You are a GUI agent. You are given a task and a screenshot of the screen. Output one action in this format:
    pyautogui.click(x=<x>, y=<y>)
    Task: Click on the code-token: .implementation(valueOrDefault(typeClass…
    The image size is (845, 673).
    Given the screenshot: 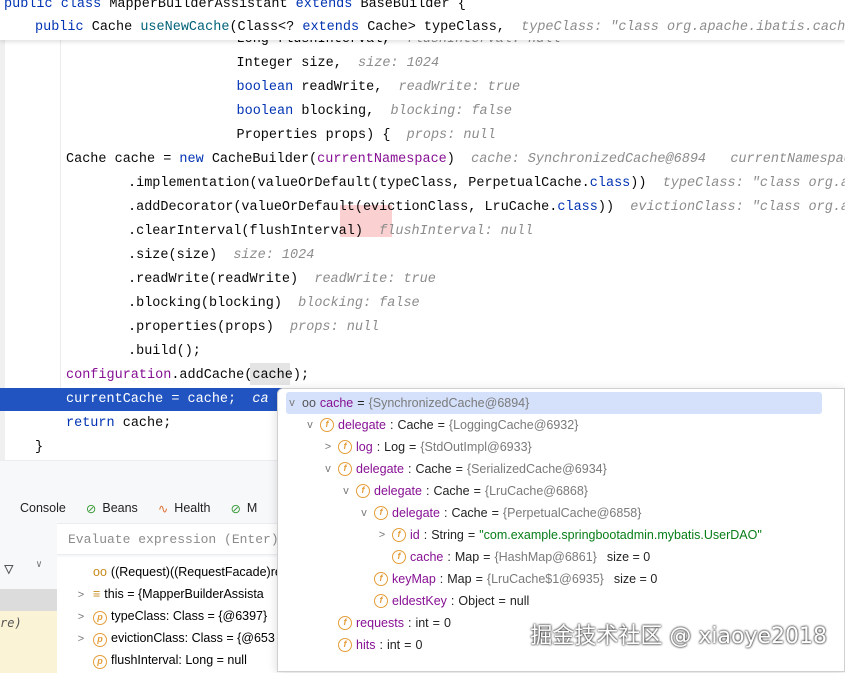 What is the action you would take?
    pyautogui.click(x=359, y=183)
    